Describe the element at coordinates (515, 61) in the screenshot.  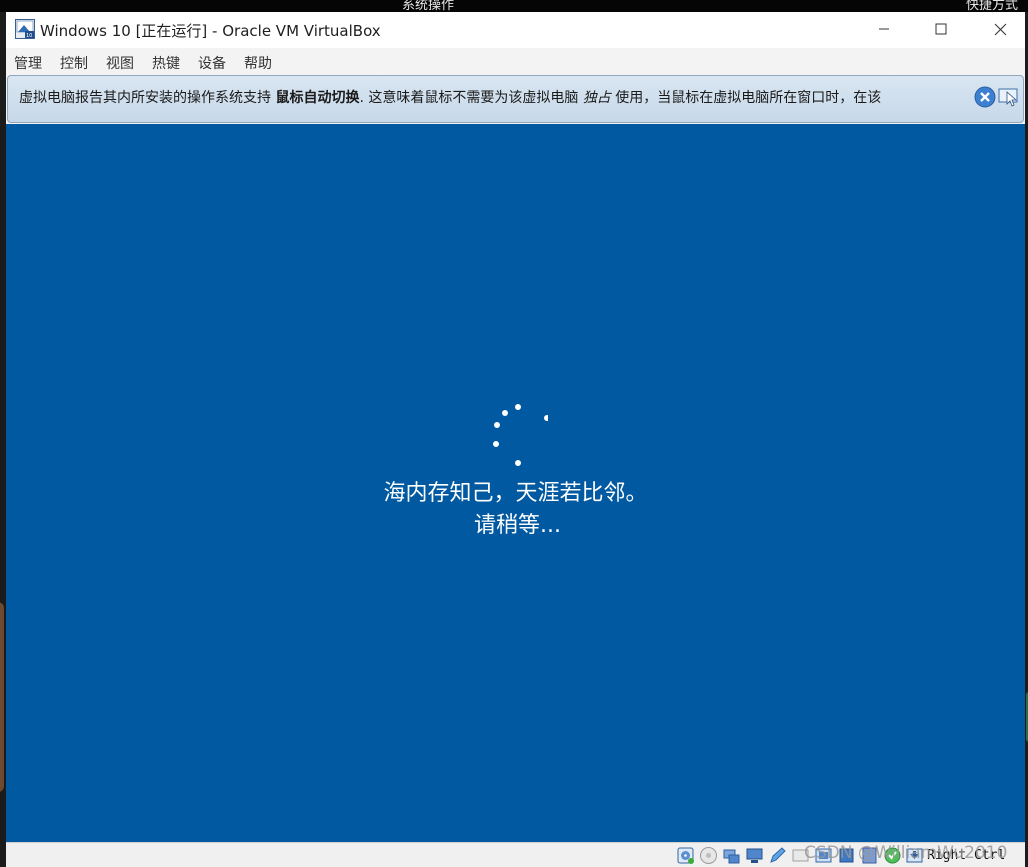
I see `menu-bar: 管理 控制 视图 热键 设备 帮助` at that location.